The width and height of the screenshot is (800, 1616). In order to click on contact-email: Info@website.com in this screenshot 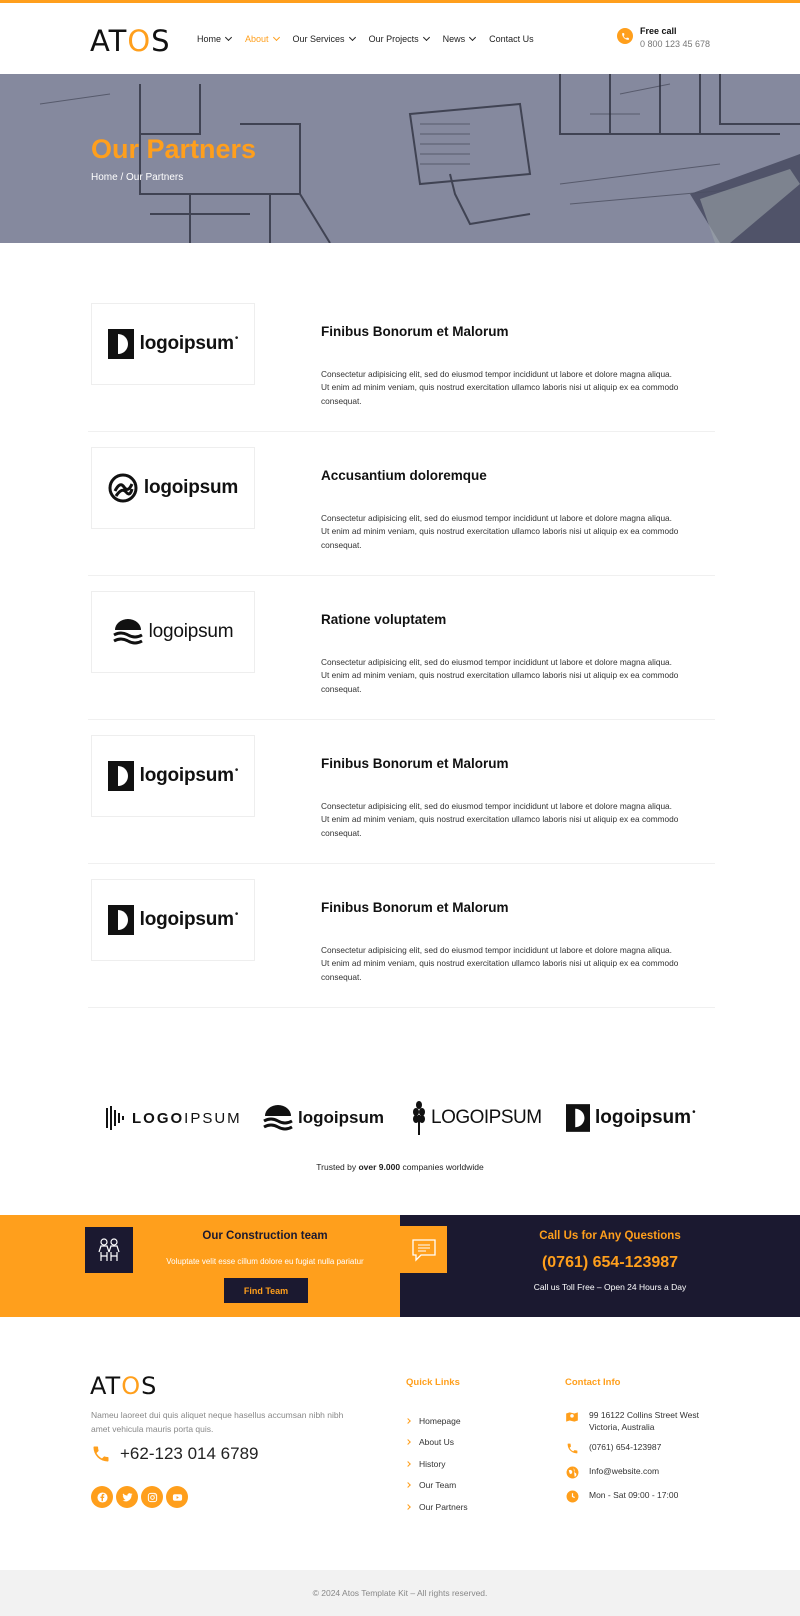, I will do `click(639, 1477)`.